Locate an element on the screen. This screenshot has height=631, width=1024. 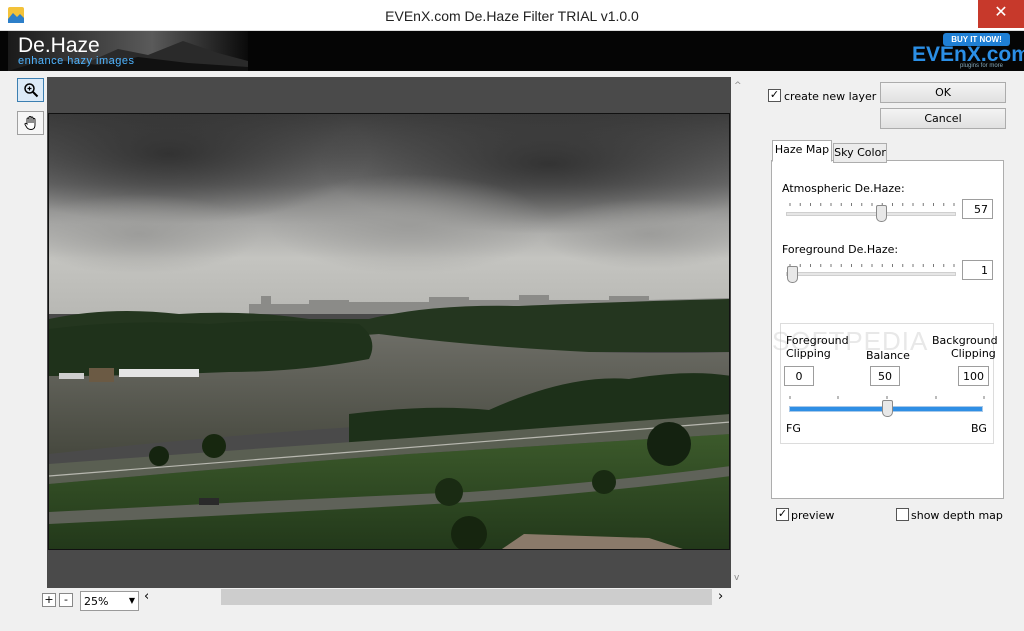
bg-clipping-value-field: 100 is located at coordinates (973, 376).